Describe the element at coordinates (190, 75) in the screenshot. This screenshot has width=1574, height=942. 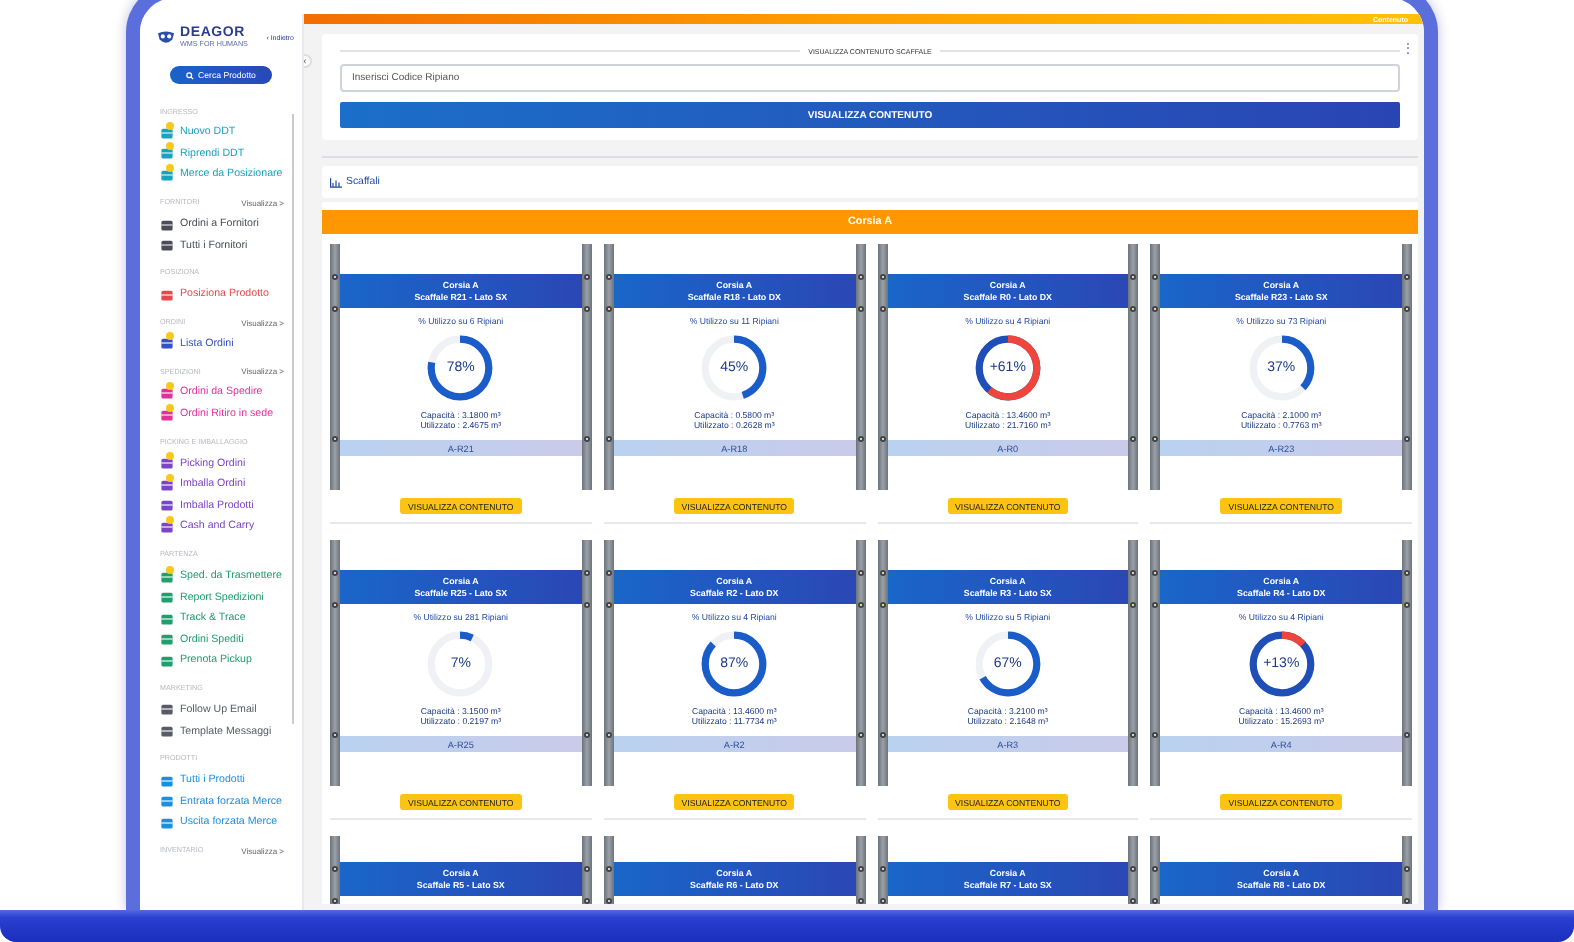
I see `search-icon` at that location.